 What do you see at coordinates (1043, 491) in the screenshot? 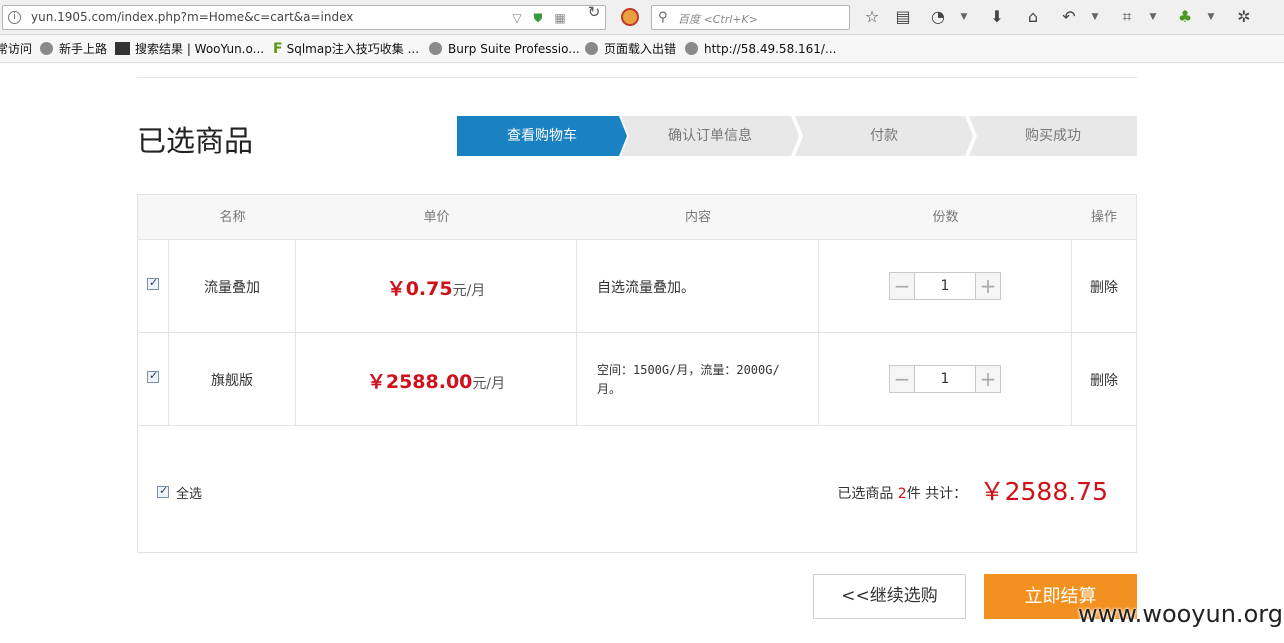
I see `total-amount: ￥2588.75` at bounding box center [1043, 491].